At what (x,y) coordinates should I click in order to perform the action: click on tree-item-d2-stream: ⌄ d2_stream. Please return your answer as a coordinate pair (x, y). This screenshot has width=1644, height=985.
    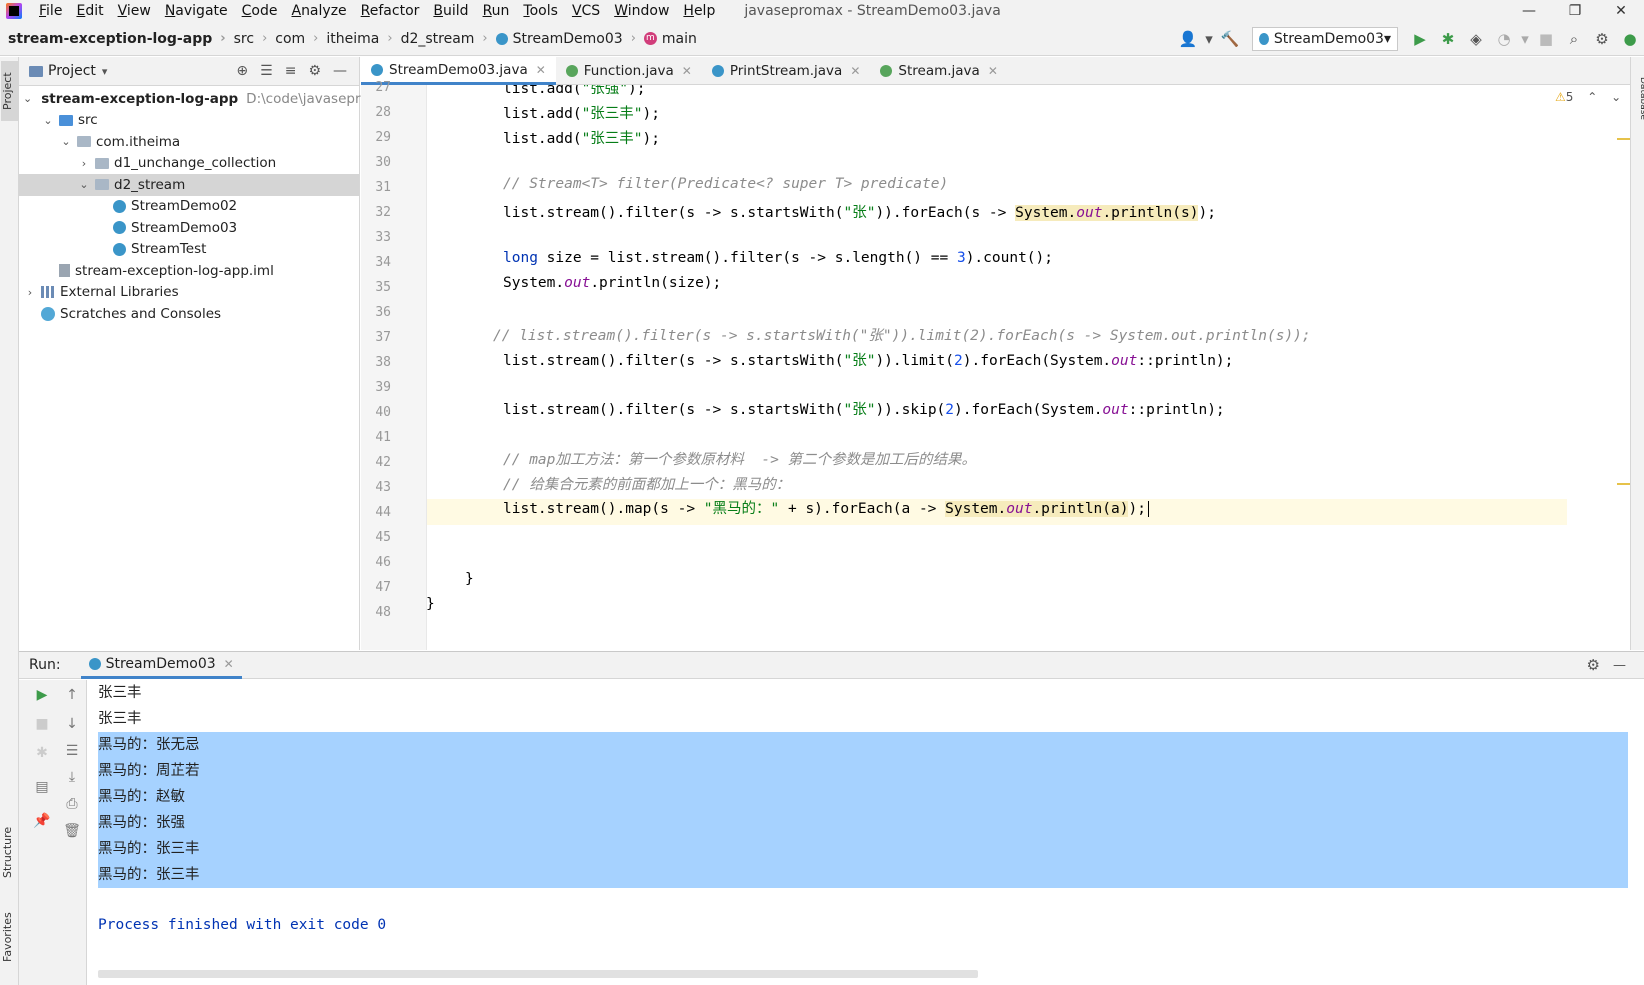
    Looking at the image, I should click on (189, 185).